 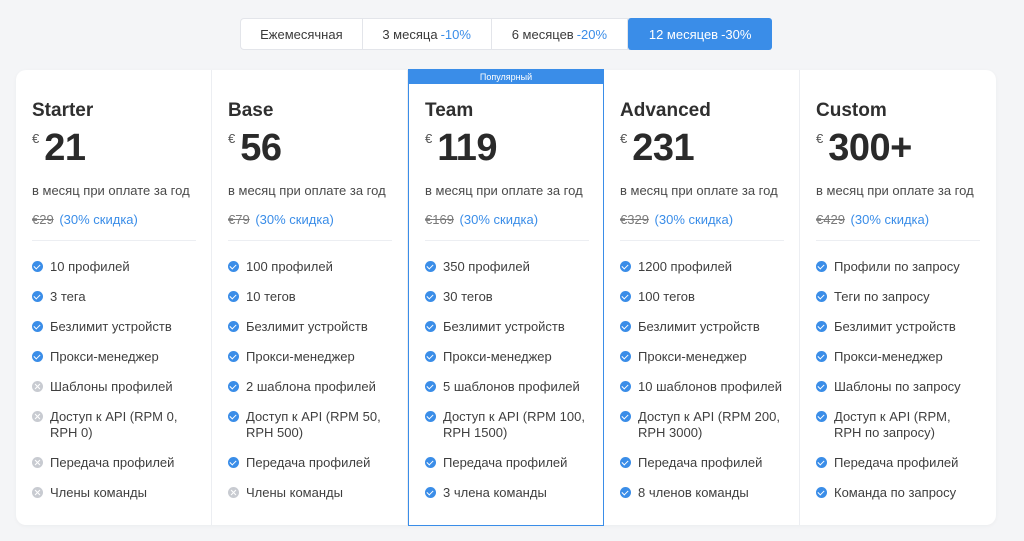 What do you see at coordinates (892, 424) in the screenshot?
I see `feature-text: Доступ к API (RPM, RPH по запросу)` at bounding box center [892, 424].